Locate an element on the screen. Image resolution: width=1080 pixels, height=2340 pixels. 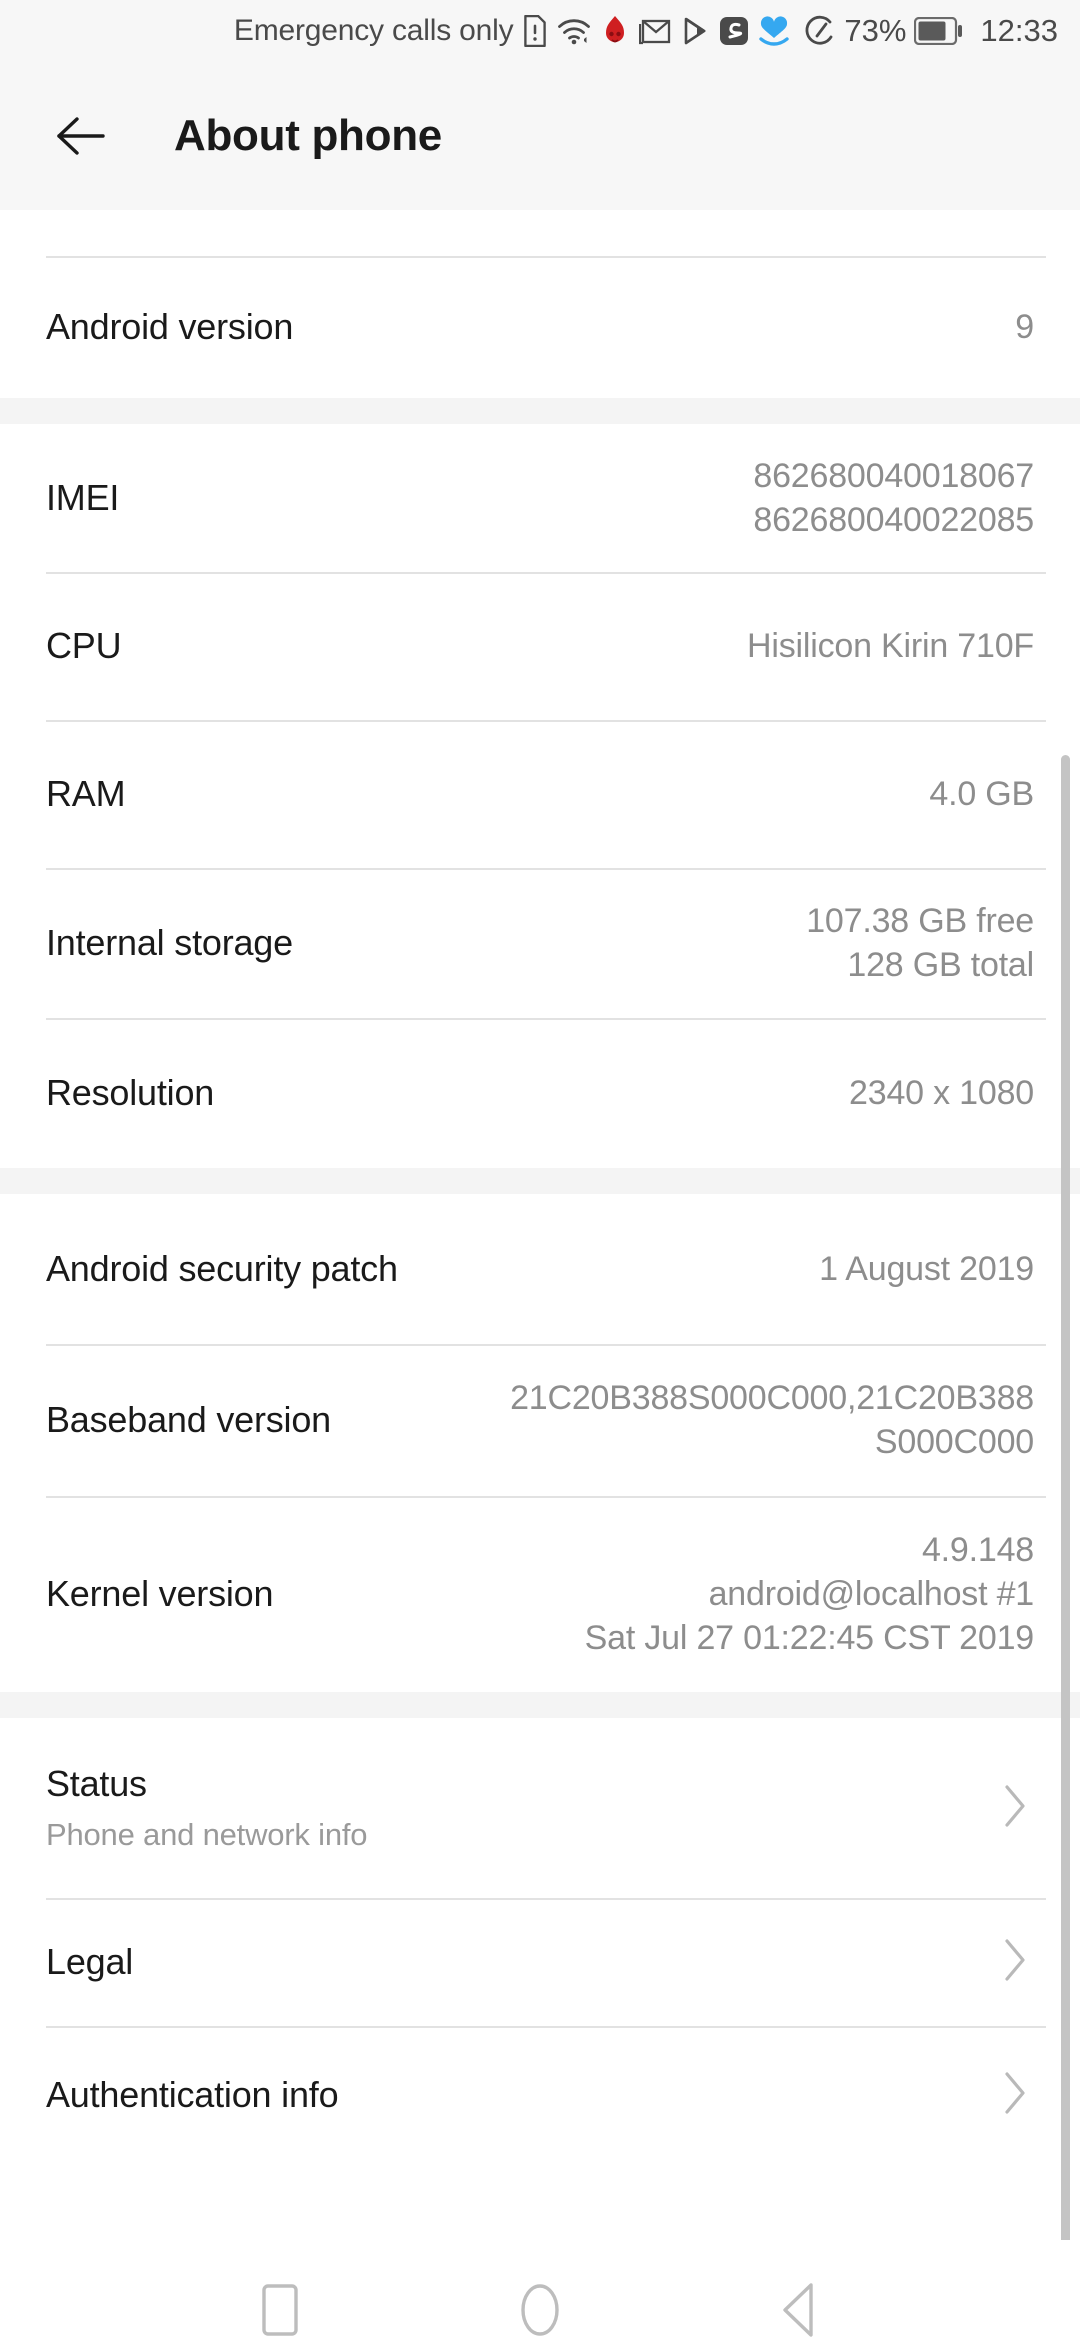
status-bar-left: Emergency calls only is located at coordinates (512, 31).